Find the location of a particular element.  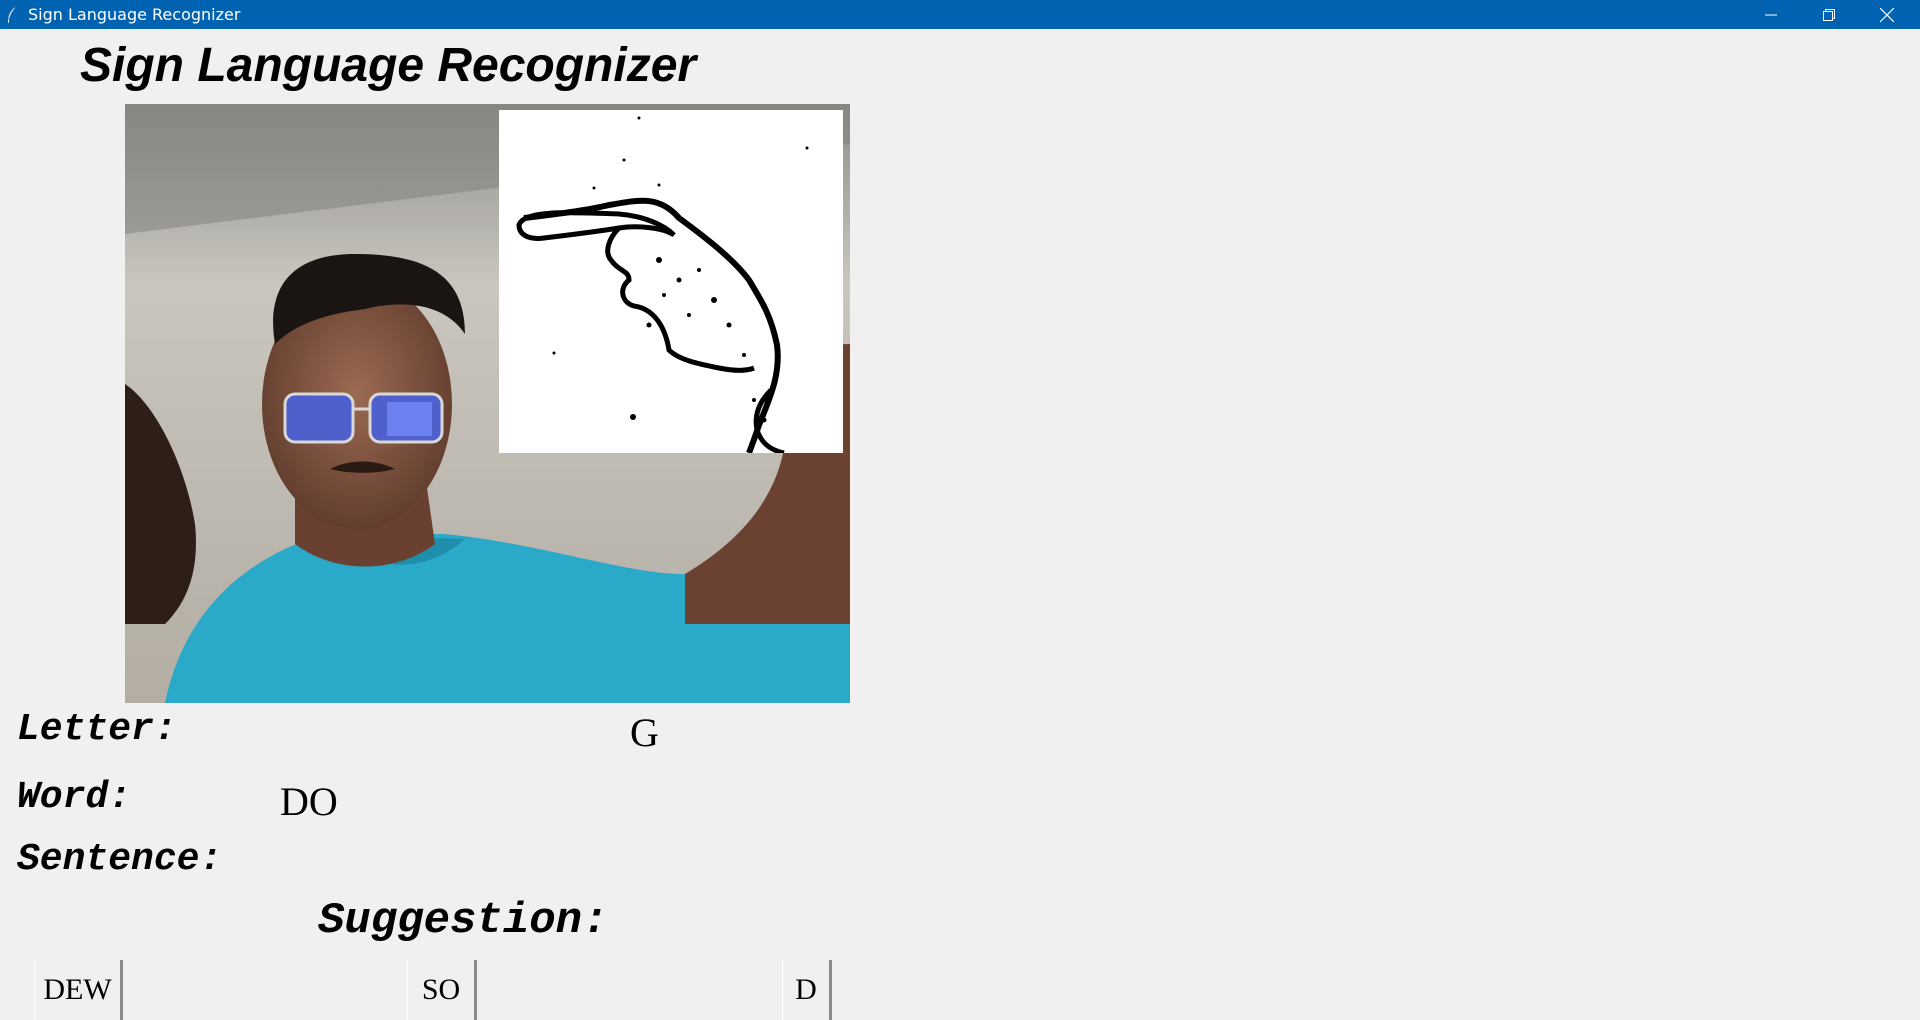

letter-value: G is located at coordinates (644, 732).